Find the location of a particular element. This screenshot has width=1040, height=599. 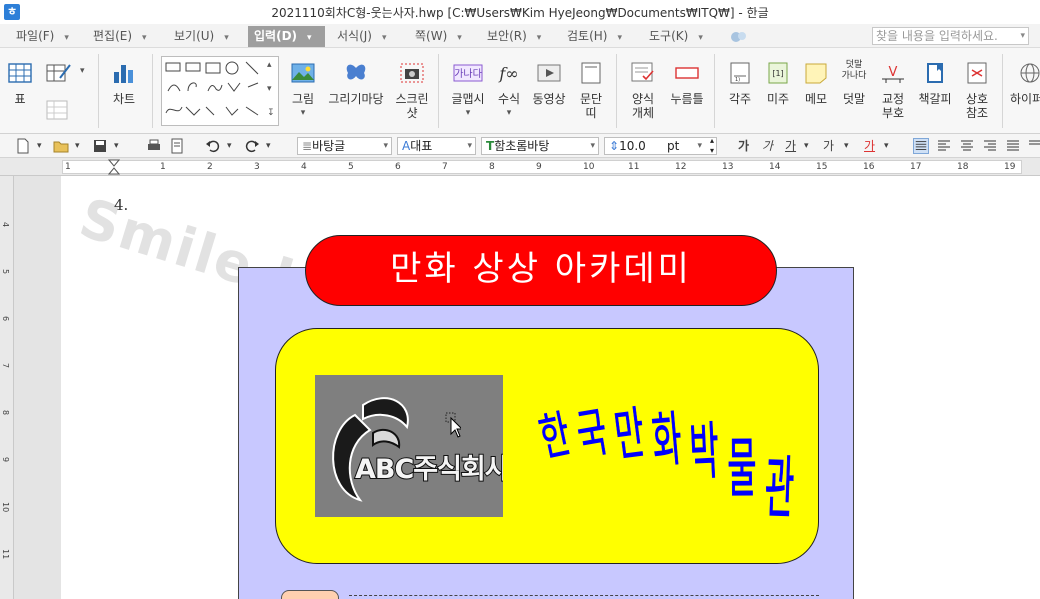

company-logo-image: ABC주식회사 is located at coordinates (409, 446).